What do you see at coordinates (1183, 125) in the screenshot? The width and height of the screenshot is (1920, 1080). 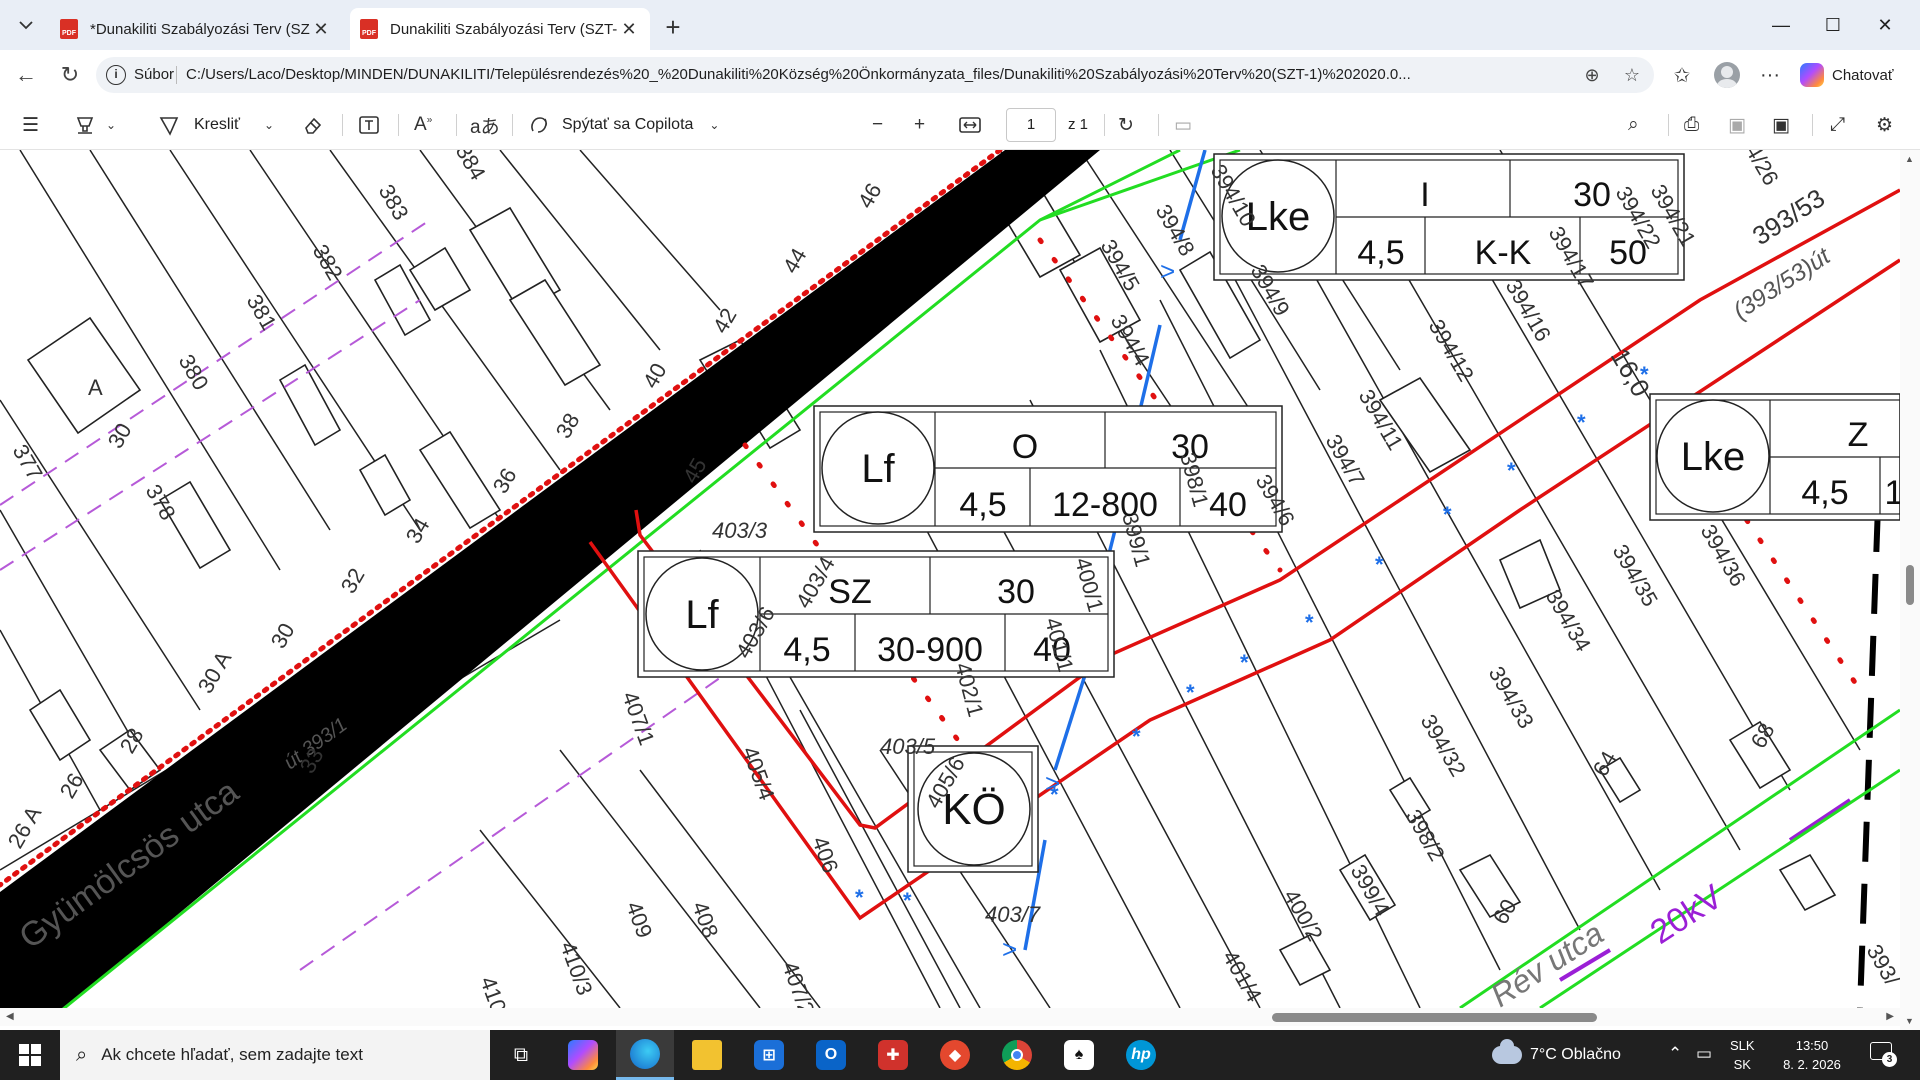 I see `page-view-button: ▭` at bounding box center [1183, 125].